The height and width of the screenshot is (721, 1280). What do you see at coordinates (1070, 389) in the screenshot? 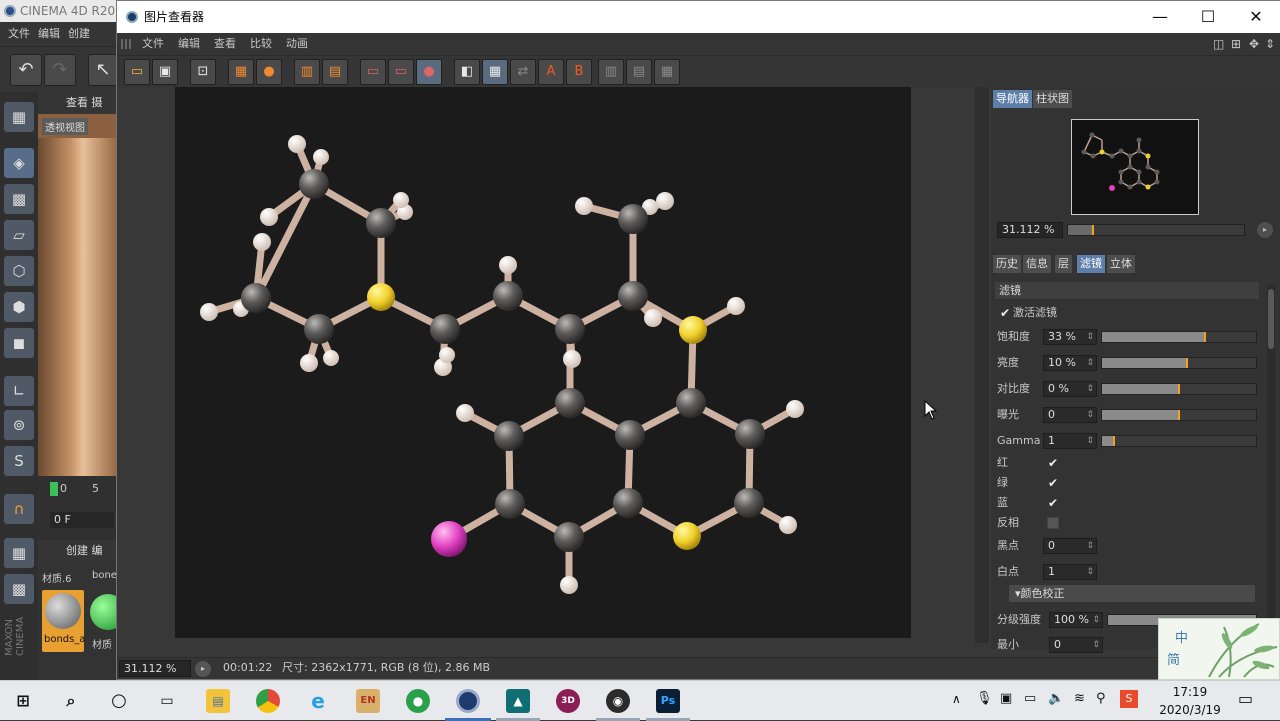
I see `filter-row-field: 0 %` at bounding box center [1070, 389].